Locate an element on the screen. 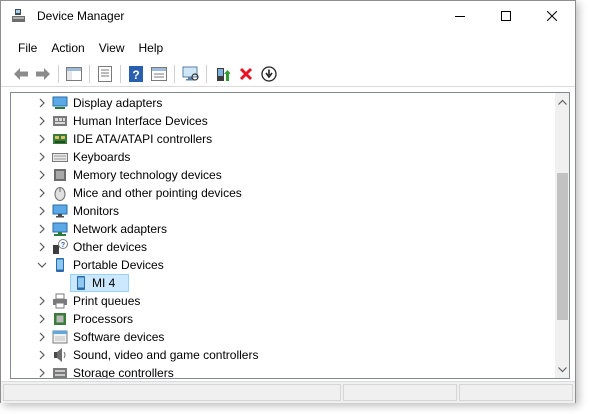  uninstall-device-button is located at coordinates (246, 74).